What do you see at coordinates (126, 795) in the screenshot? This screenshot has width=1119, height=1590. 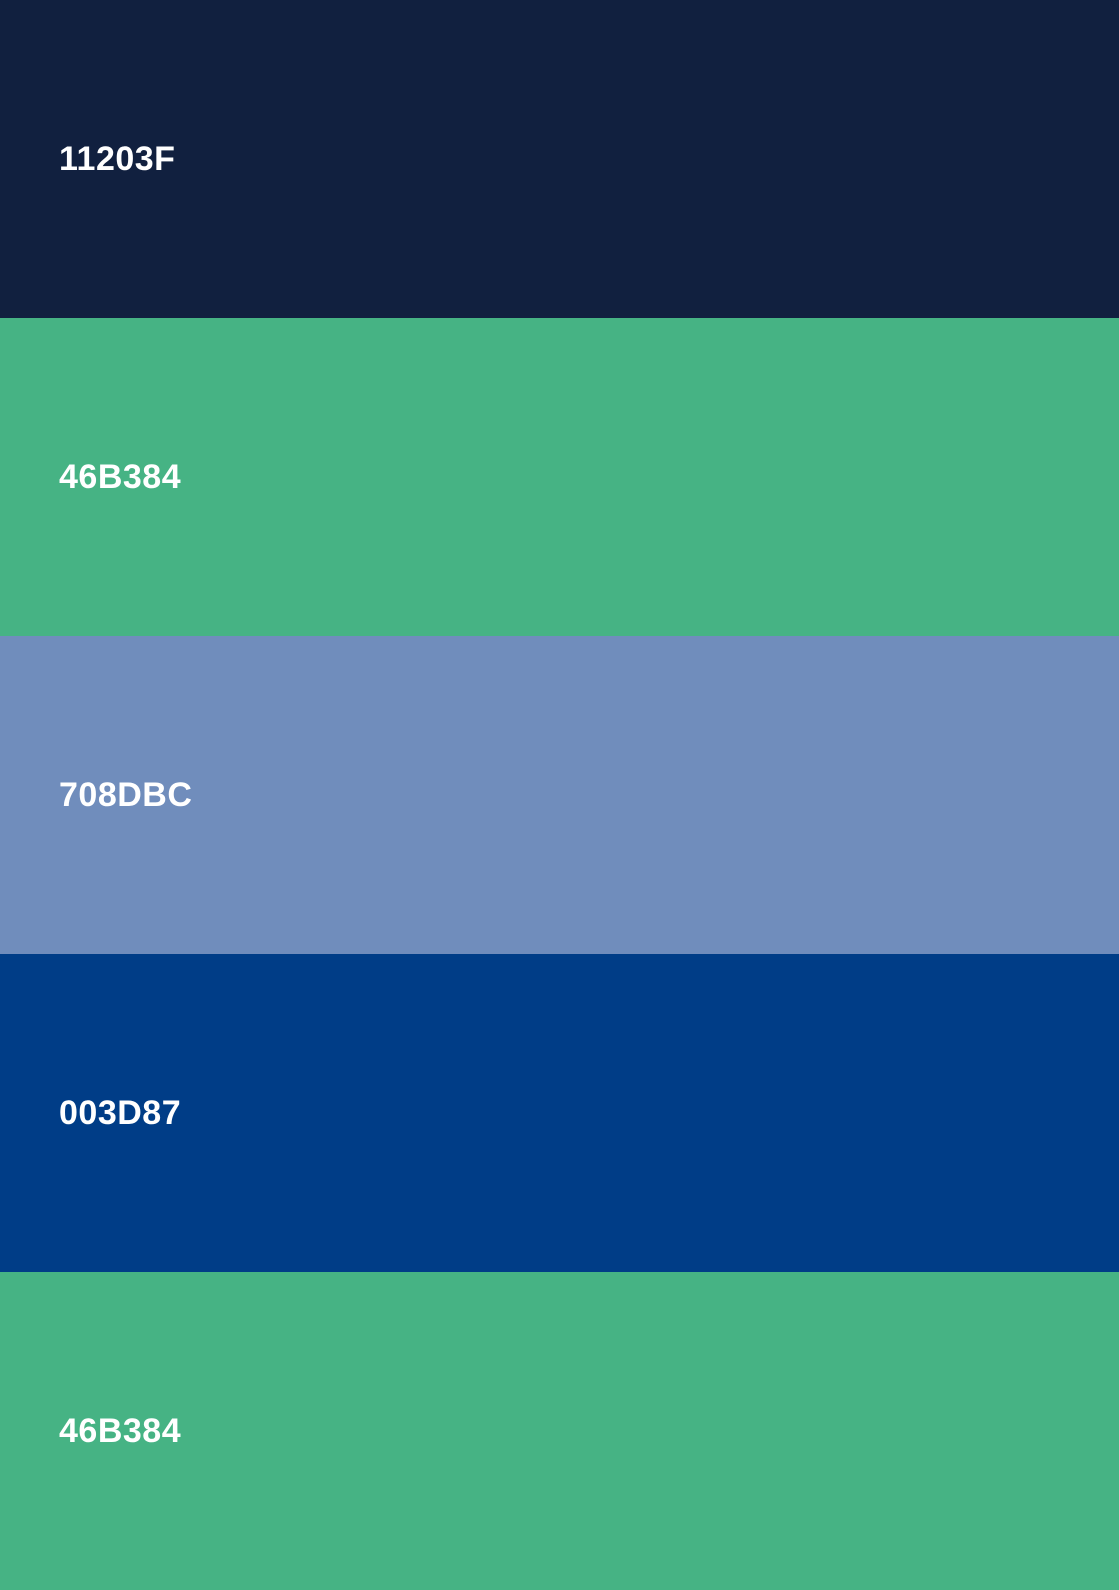 I see `swatch-hex-label: 708DBC` at bounding box center [126, 795].